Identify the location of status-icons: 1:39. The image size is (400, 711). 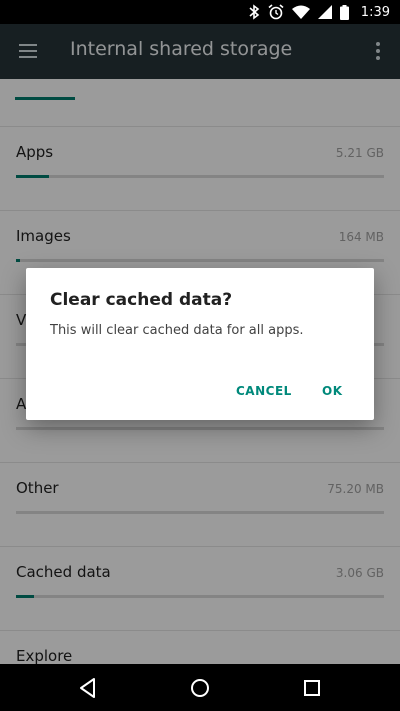
(319, 12).